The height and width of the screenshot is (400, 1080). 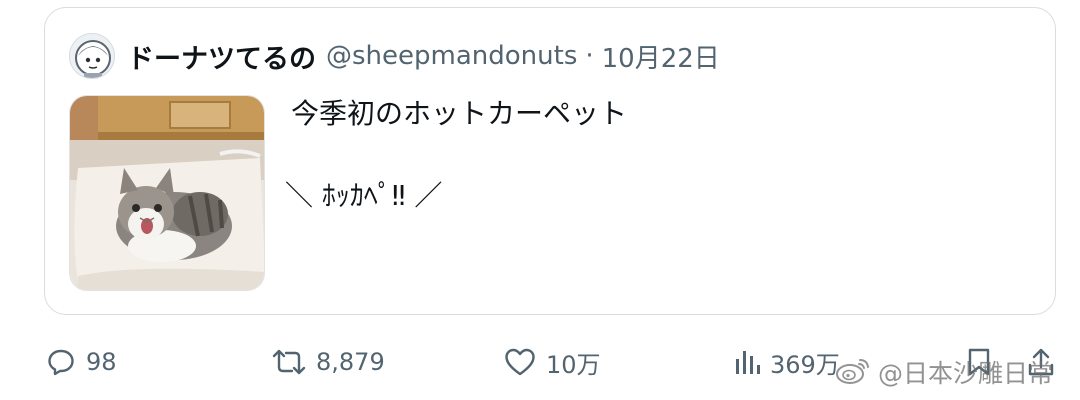 I want to click on comment-bubble-icon, so click(x=61, y=362).